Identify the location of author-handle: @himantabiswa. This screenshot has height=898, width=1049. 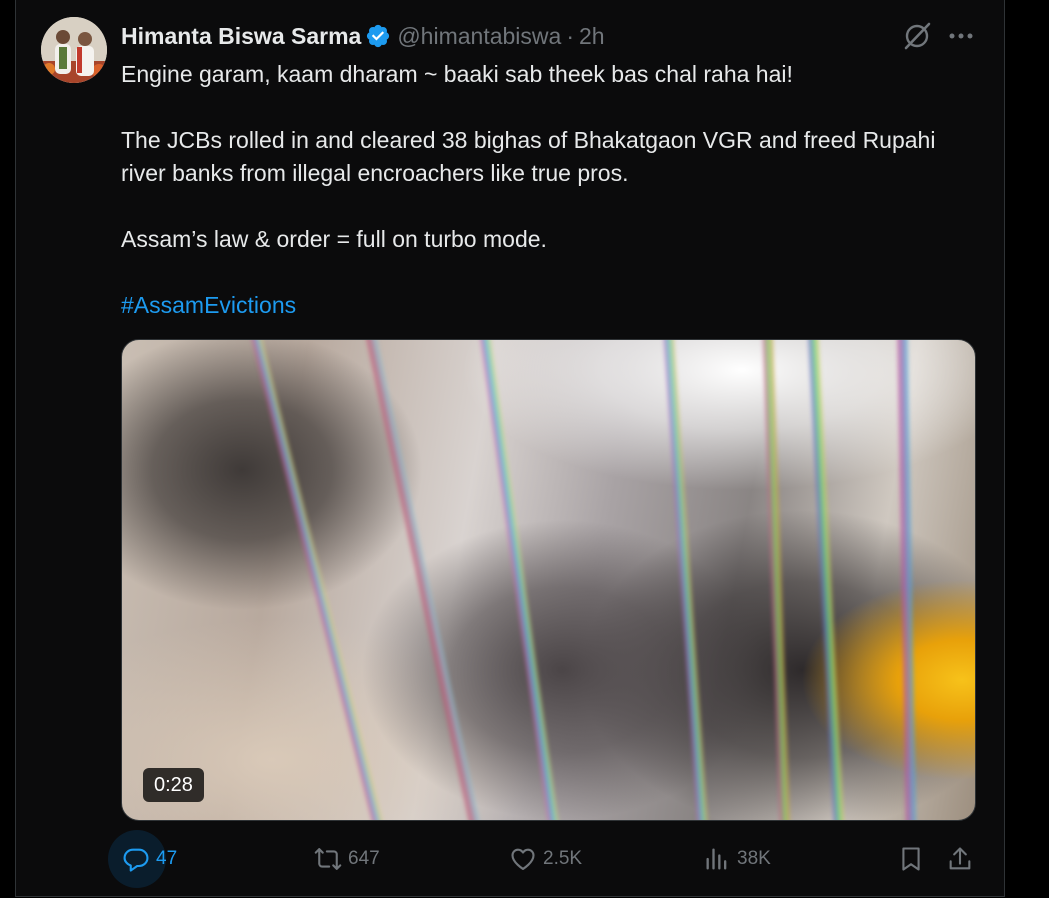
(479, 36).